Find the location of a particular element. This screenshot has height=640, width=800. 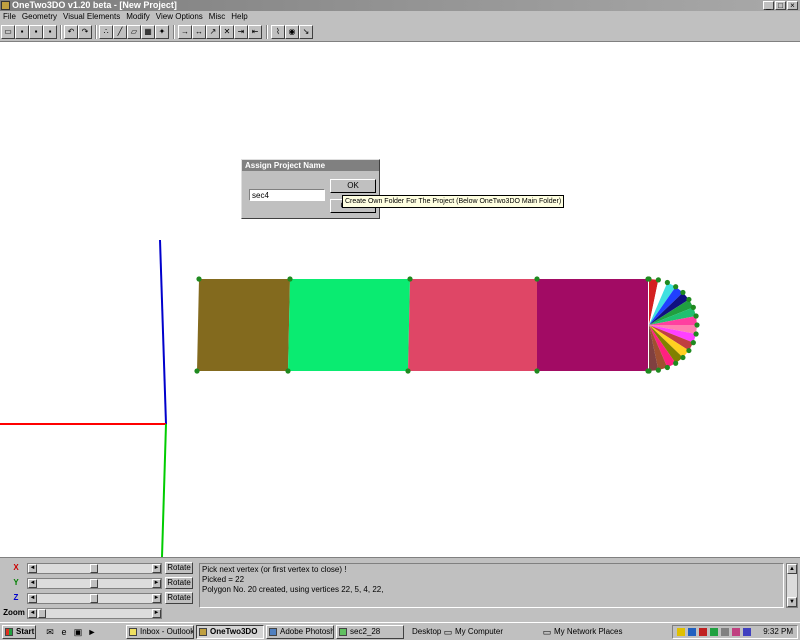

extend-icon: ⇤ is located at coordinates (255, 32).